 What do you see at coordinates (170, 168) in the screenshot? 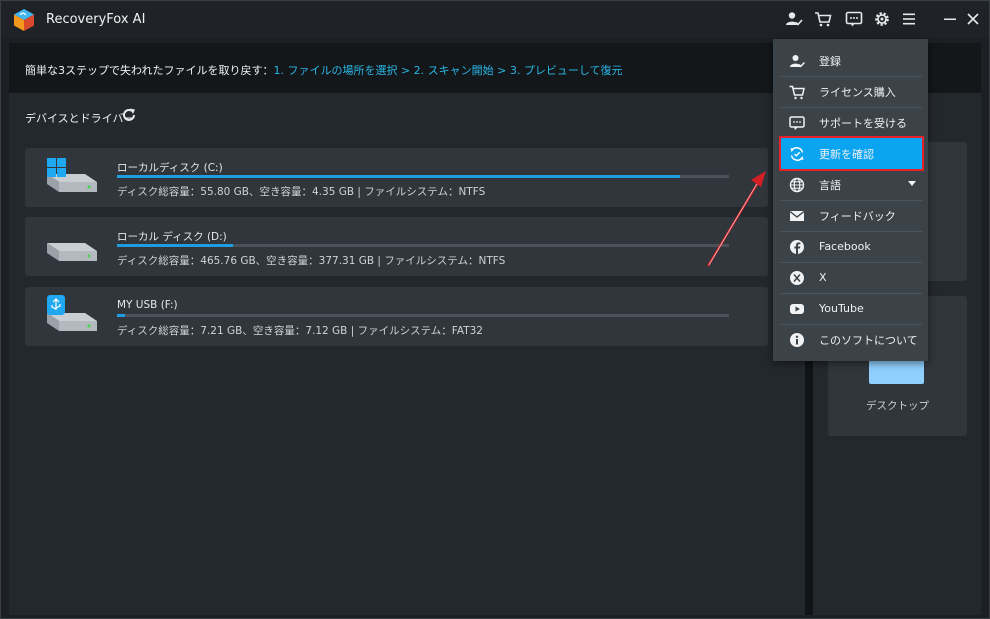
I see `drive-name: ローカルディスク (C:)` at bounding box center [170, 168].